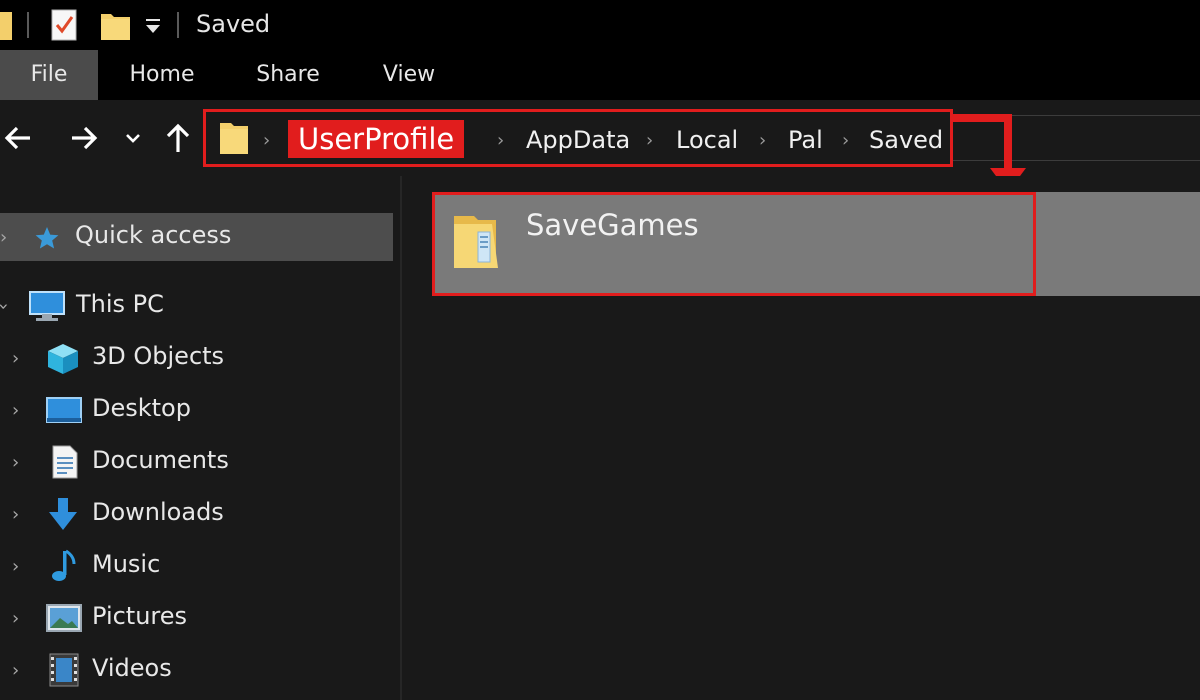  I want to click on tab-file: File, so click(49, 75).